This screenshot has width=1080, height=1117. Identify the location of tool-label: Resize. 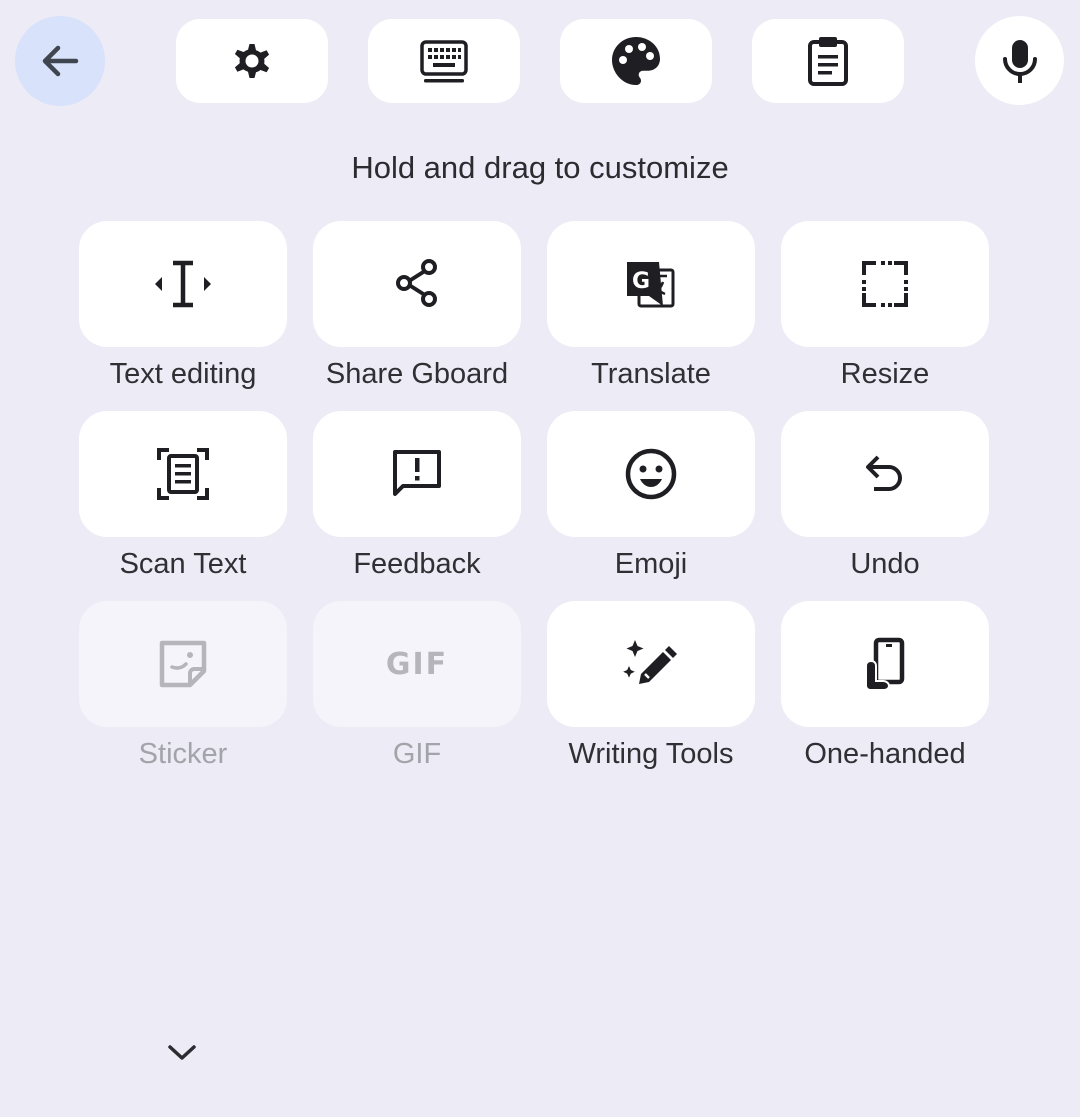
(885, 374).